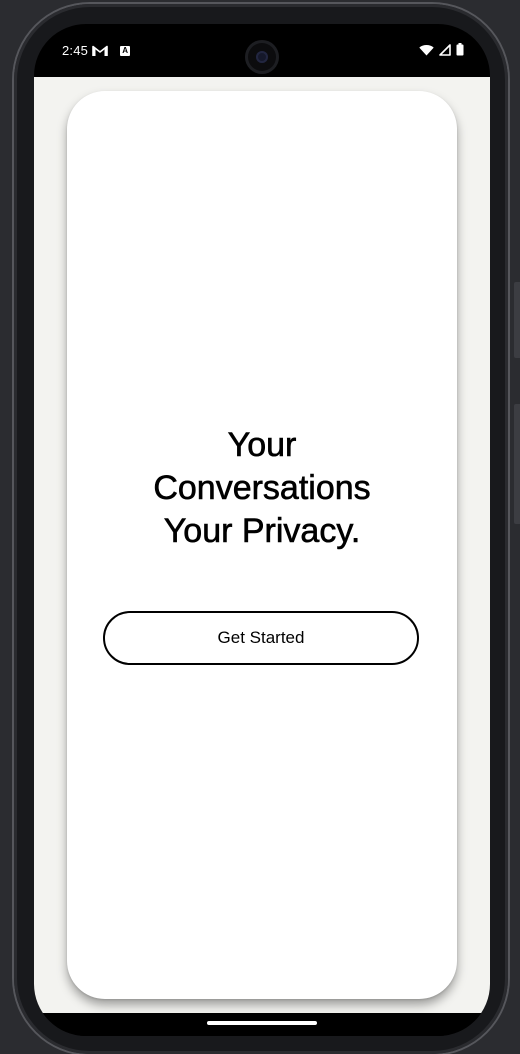  Describe the element at coordinates (100, 50) in the screenshot. I see `gmail-icon` at that location.